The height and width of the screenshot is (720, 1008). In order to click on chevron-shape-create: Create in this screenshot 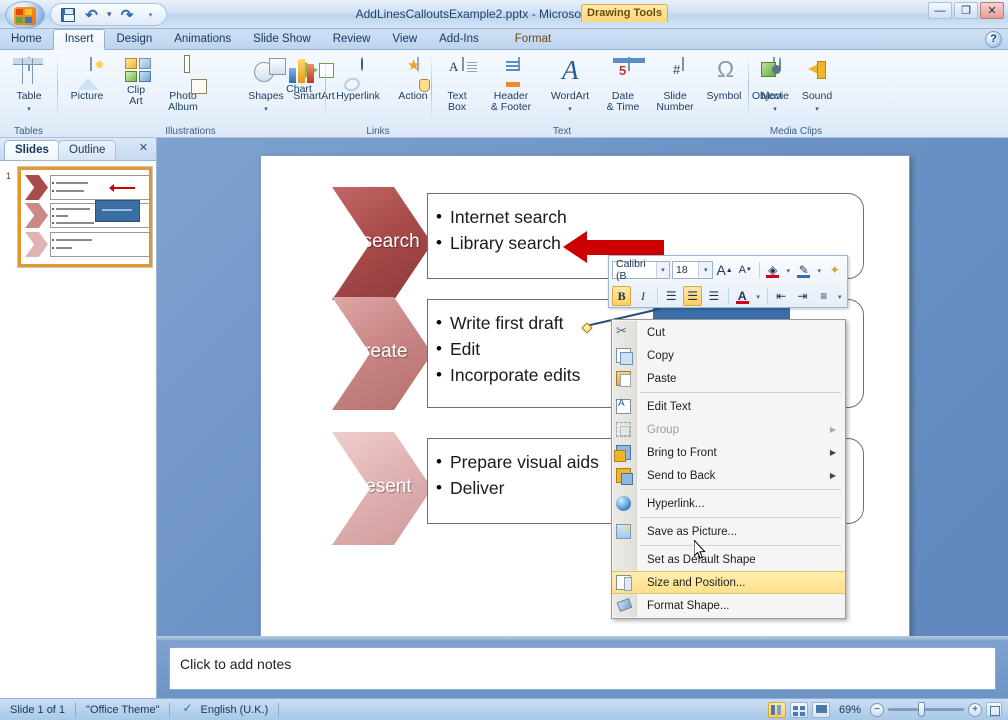, I will do `click(382, 353)`.